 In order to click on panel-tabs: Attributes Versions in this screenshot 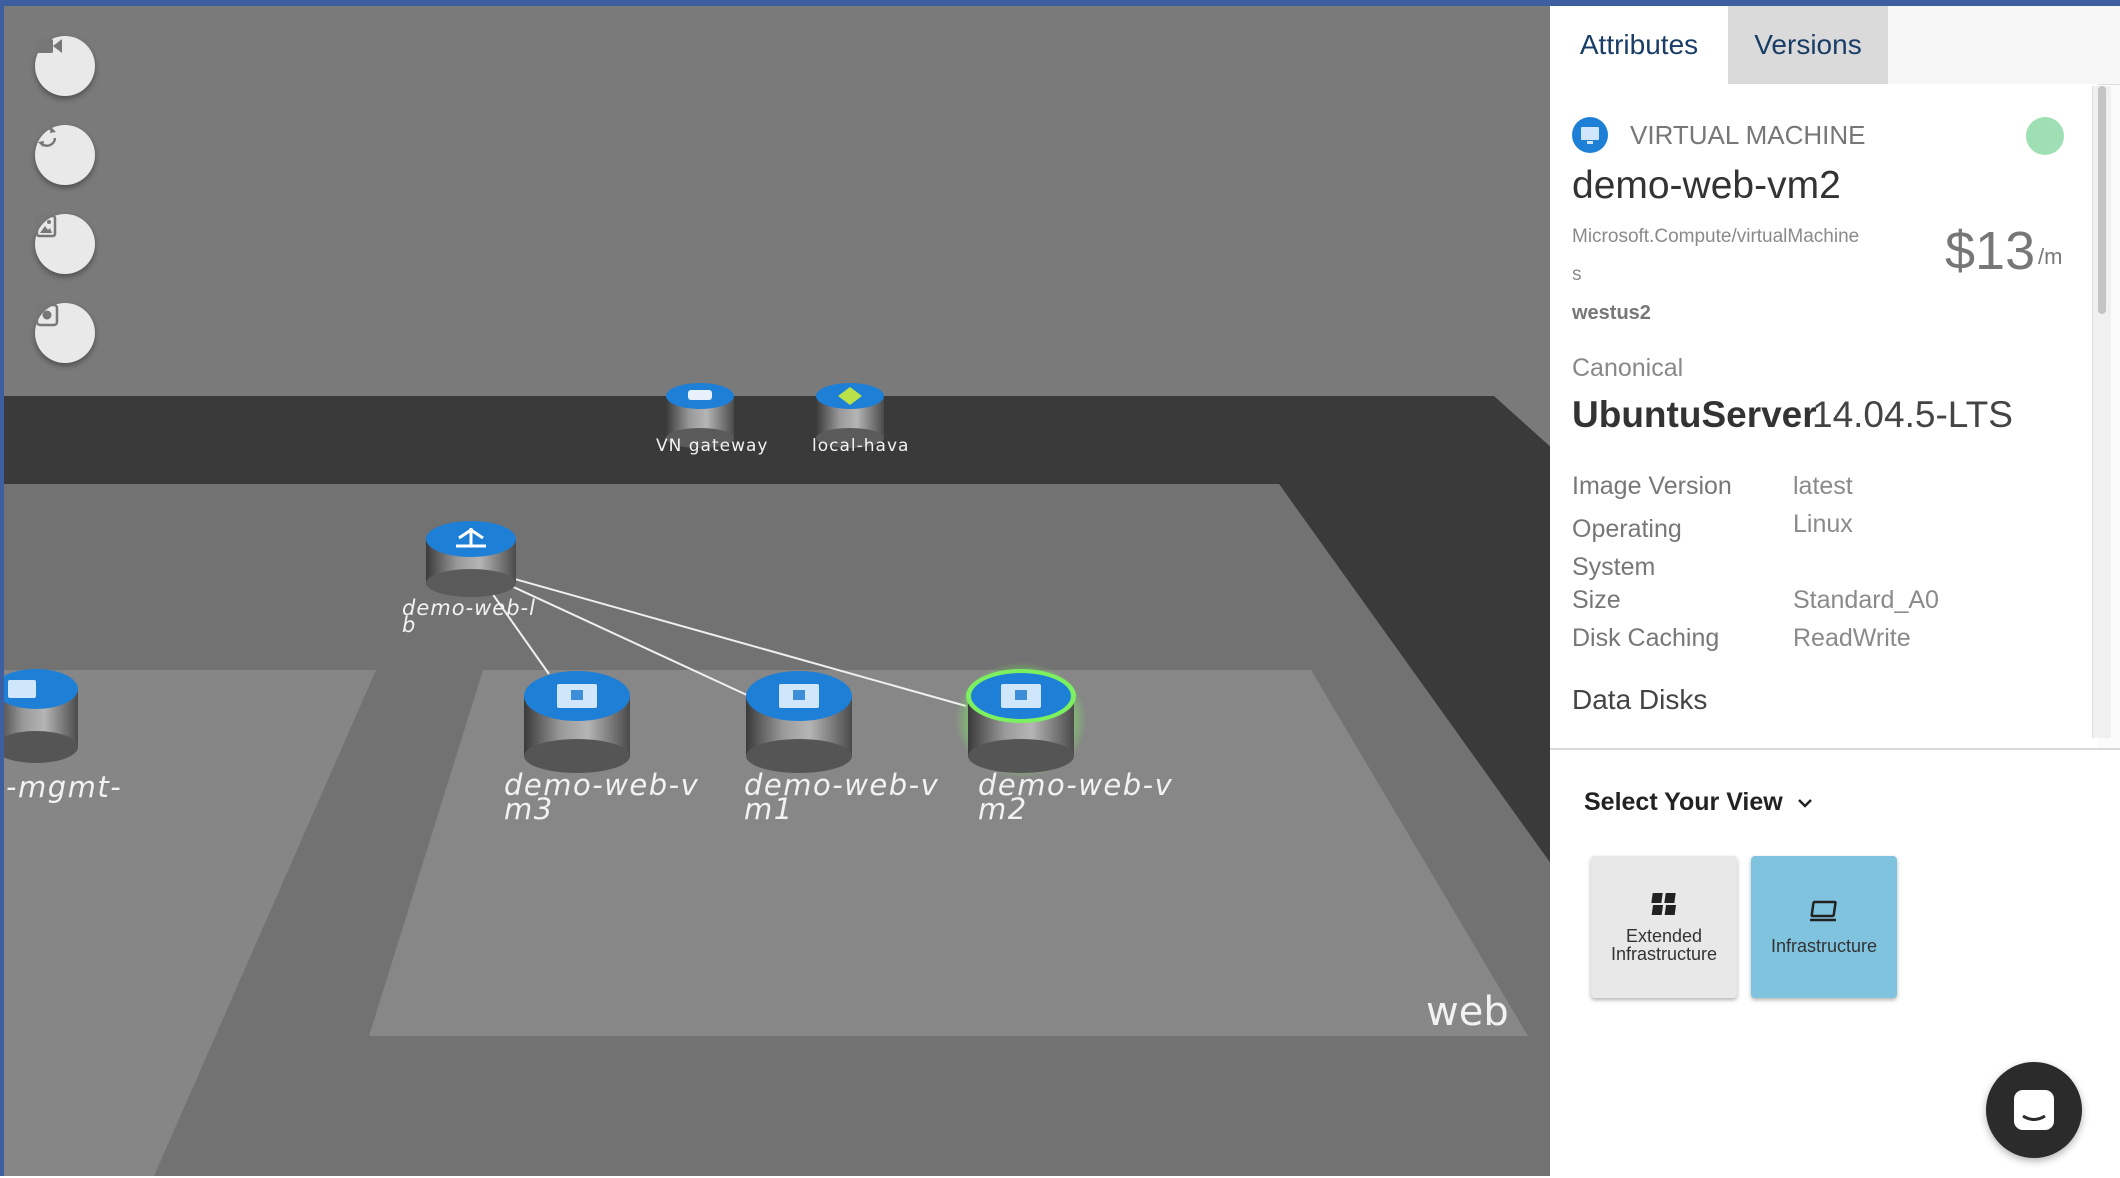, I will do `click(1835, 45)`.